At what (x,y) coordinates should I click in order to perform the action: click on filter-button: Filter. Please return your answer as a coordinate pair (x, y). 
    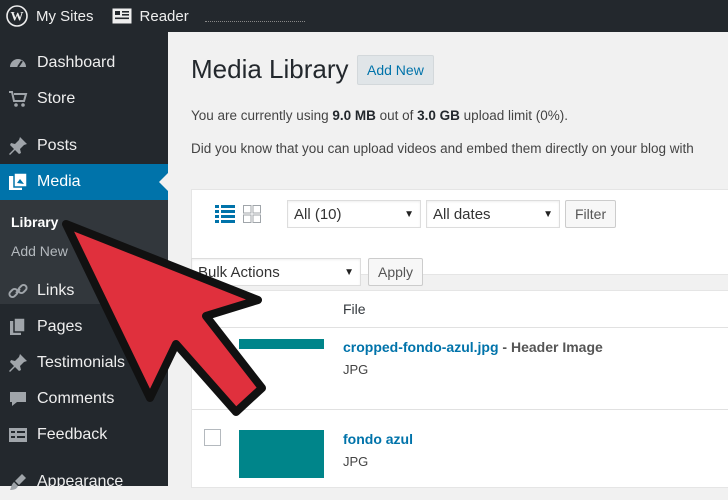
    Looking at the image, I should click on (591, 214).